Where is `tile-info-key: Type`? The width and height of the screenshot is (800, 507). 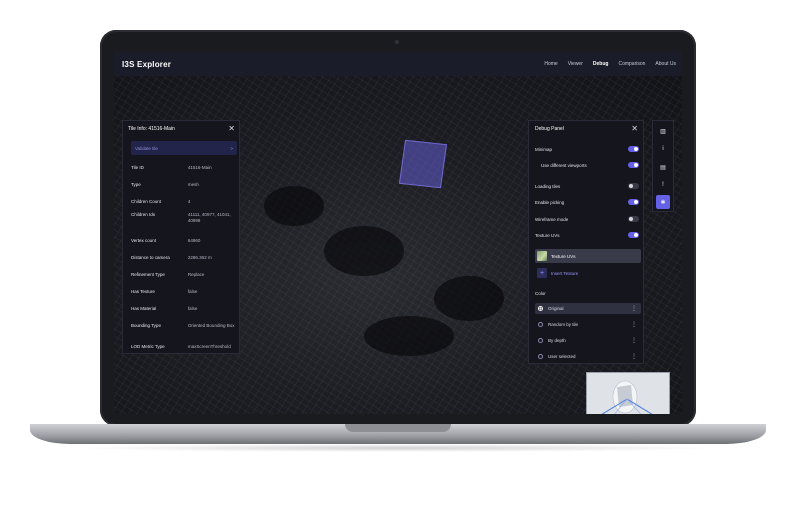
tile-info-key: Type is located at coordinates (136, 184).